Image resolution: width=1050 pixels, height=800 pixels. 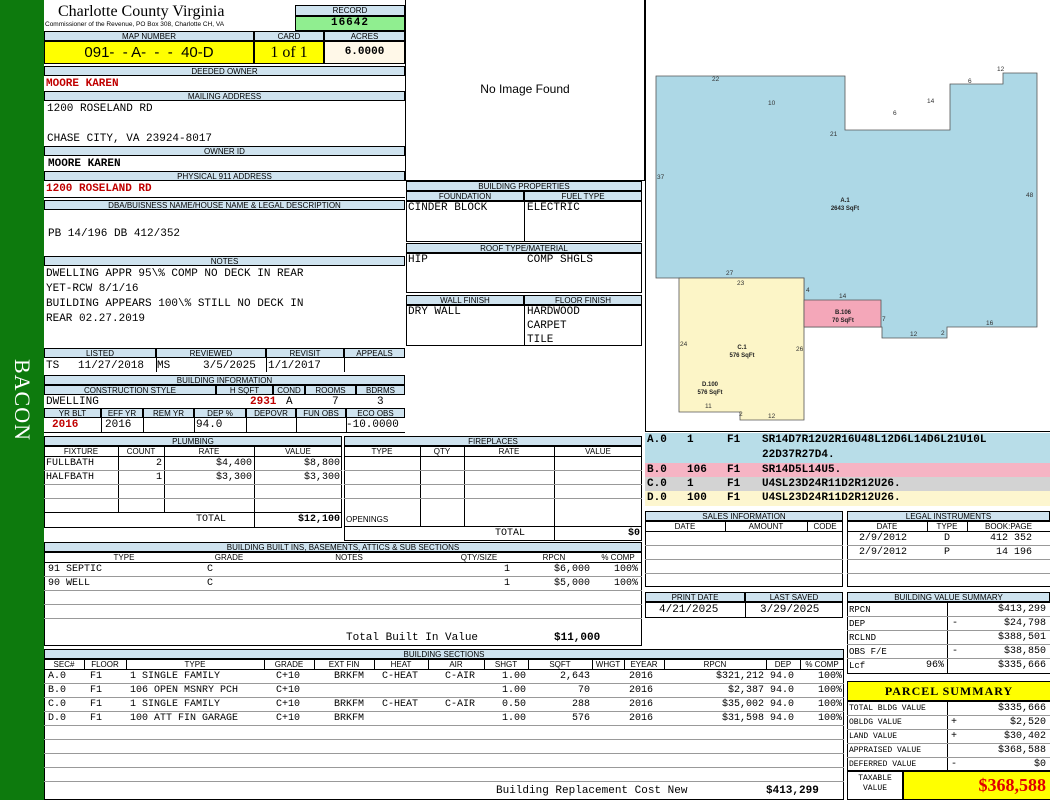 What do you see at coordinates (657, 498) in the screenshot?
I see `vector-sec: D.0` at bounding box center [657, 498].